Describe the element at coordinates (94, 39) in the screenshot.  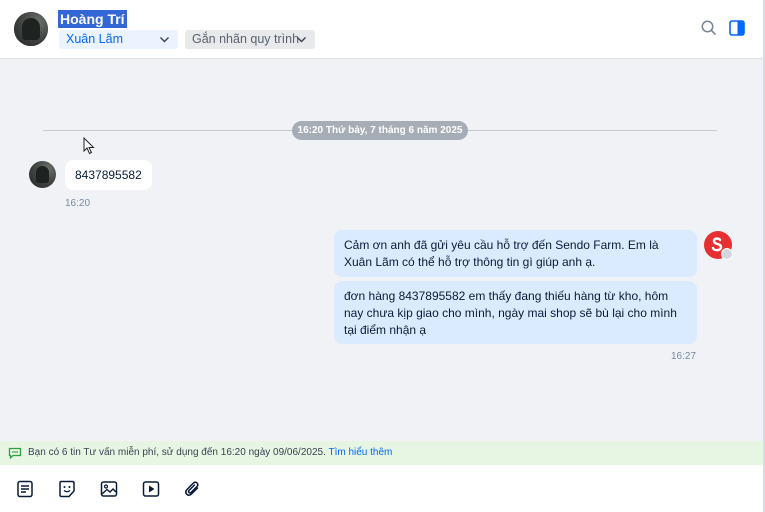
I see `staff-select-value: Xuân Lãm` at that location.